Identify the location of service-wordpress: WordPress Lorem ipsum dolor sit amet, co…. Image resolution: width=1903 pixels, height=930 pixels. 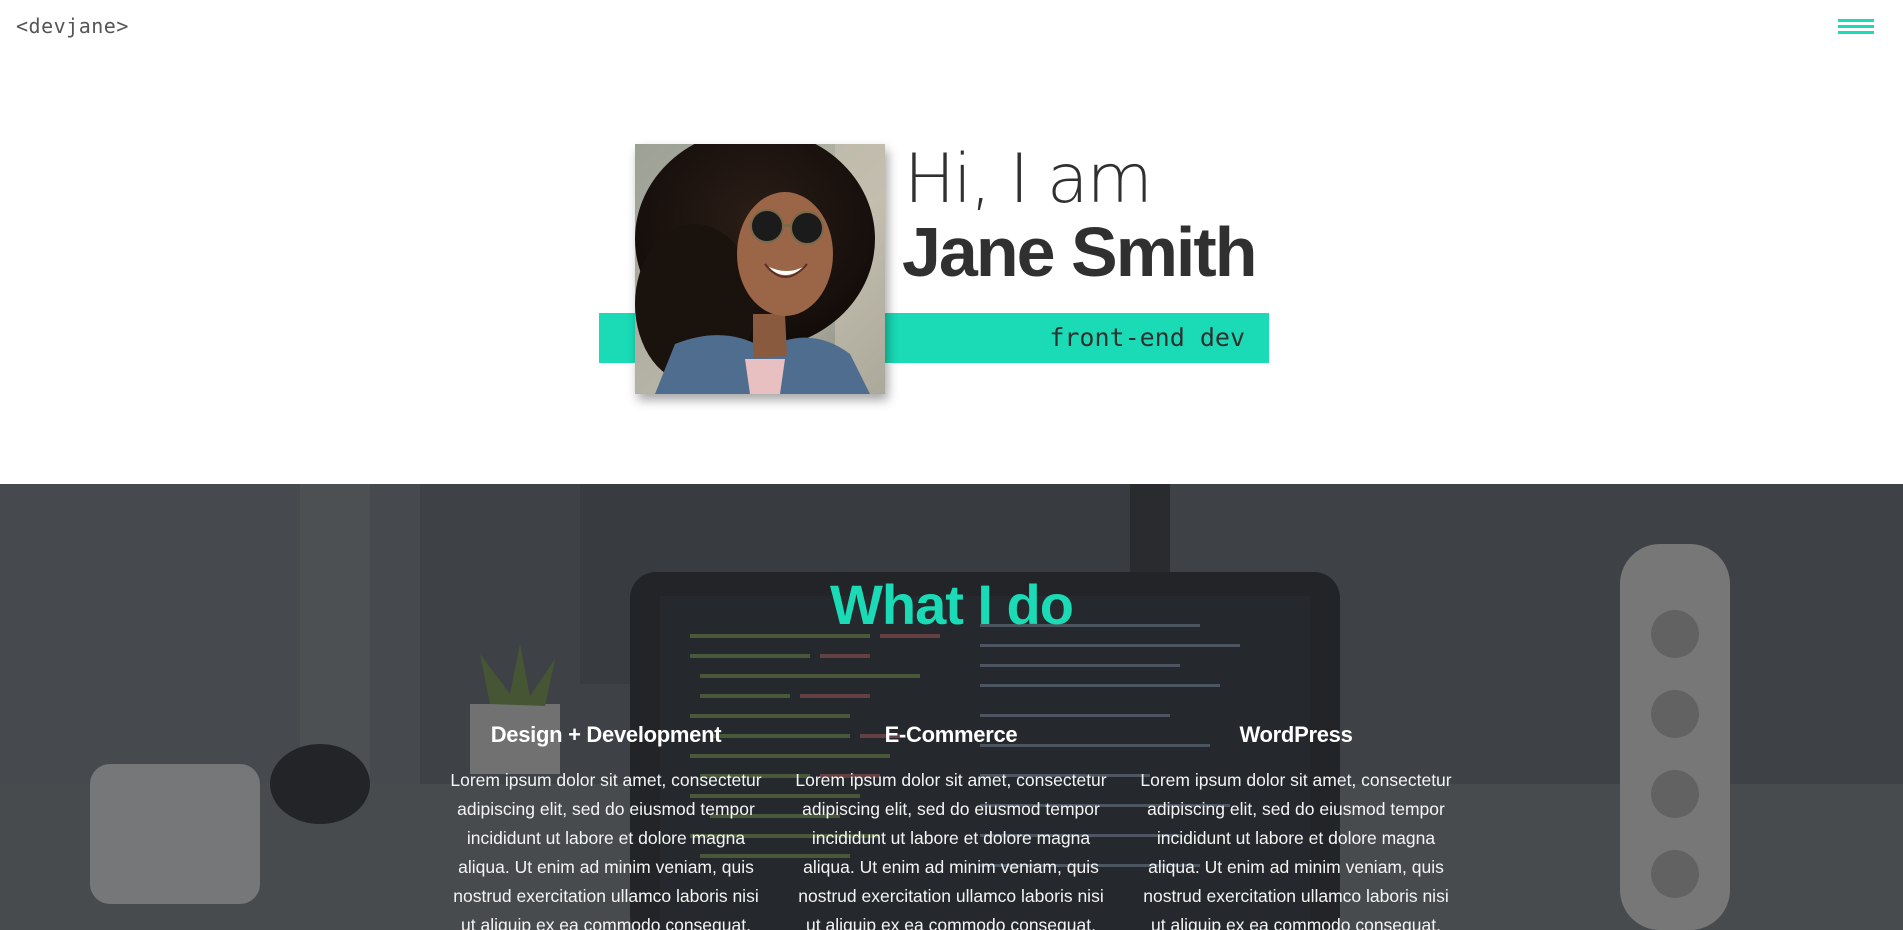
(1296, 826).